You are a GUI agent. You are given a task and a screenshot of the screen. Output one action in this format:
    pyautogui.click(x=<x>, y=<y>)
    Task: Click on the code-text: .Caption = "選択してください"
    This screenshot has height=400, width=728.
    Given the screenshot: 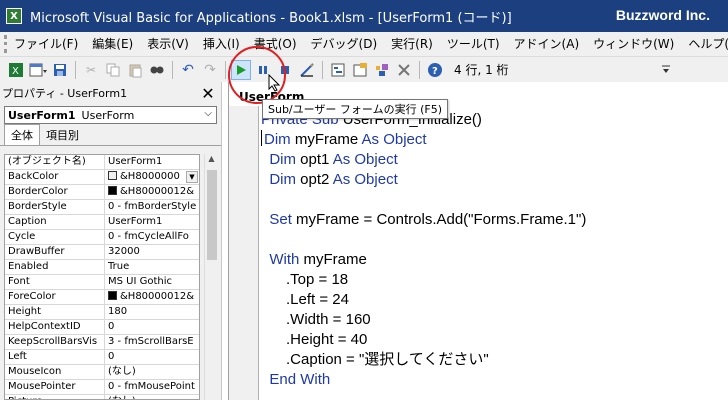 What is the action you would take?
    pyautogui.click(x=375, y=359)
    